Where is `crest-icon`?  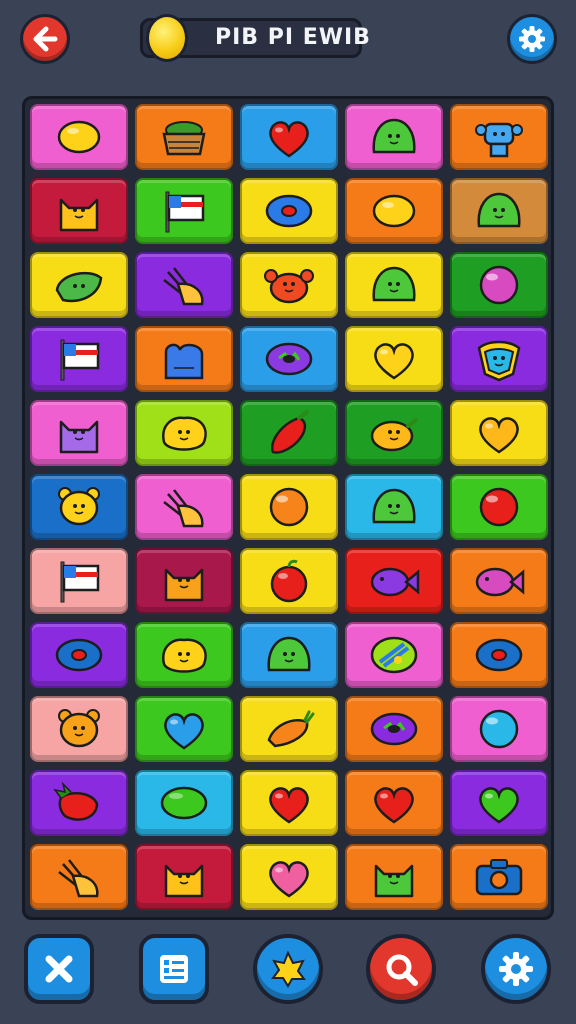
crest-icon is located at coordinates (499, 361).